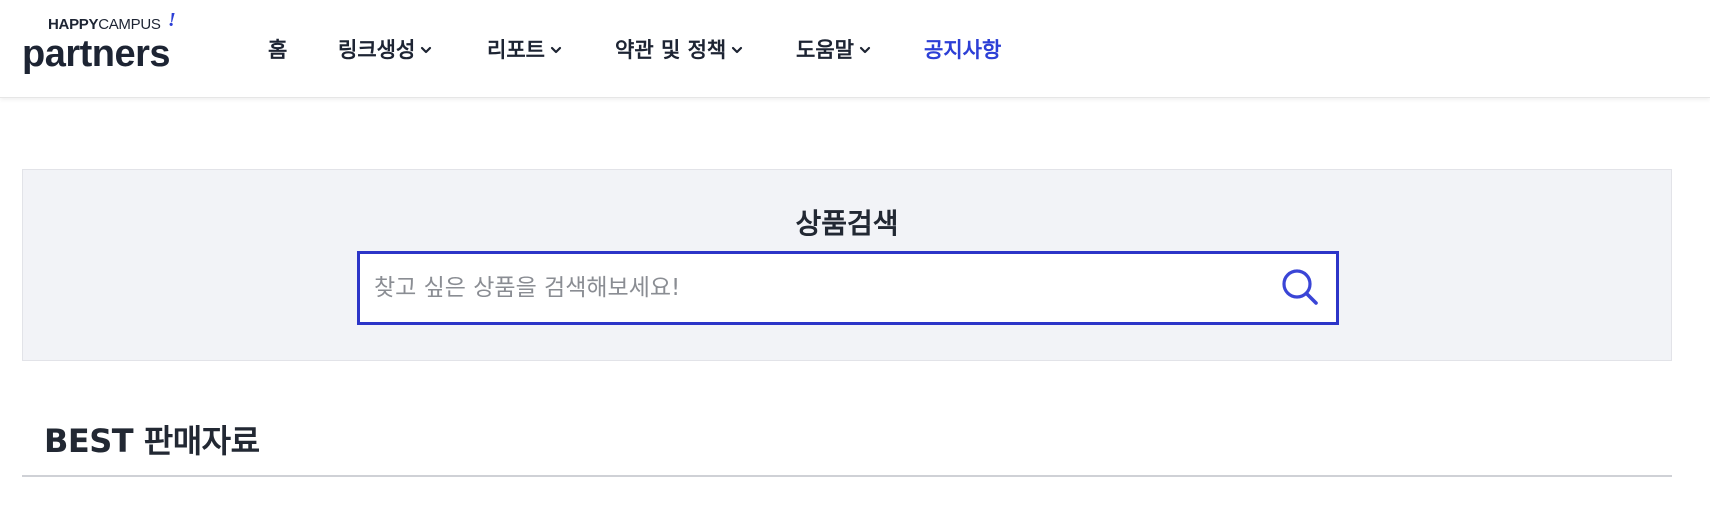 The height and width of the screenshot is (508, 1710). I want to click on nav-item-link-create: 링크생성, so click(385, 49).